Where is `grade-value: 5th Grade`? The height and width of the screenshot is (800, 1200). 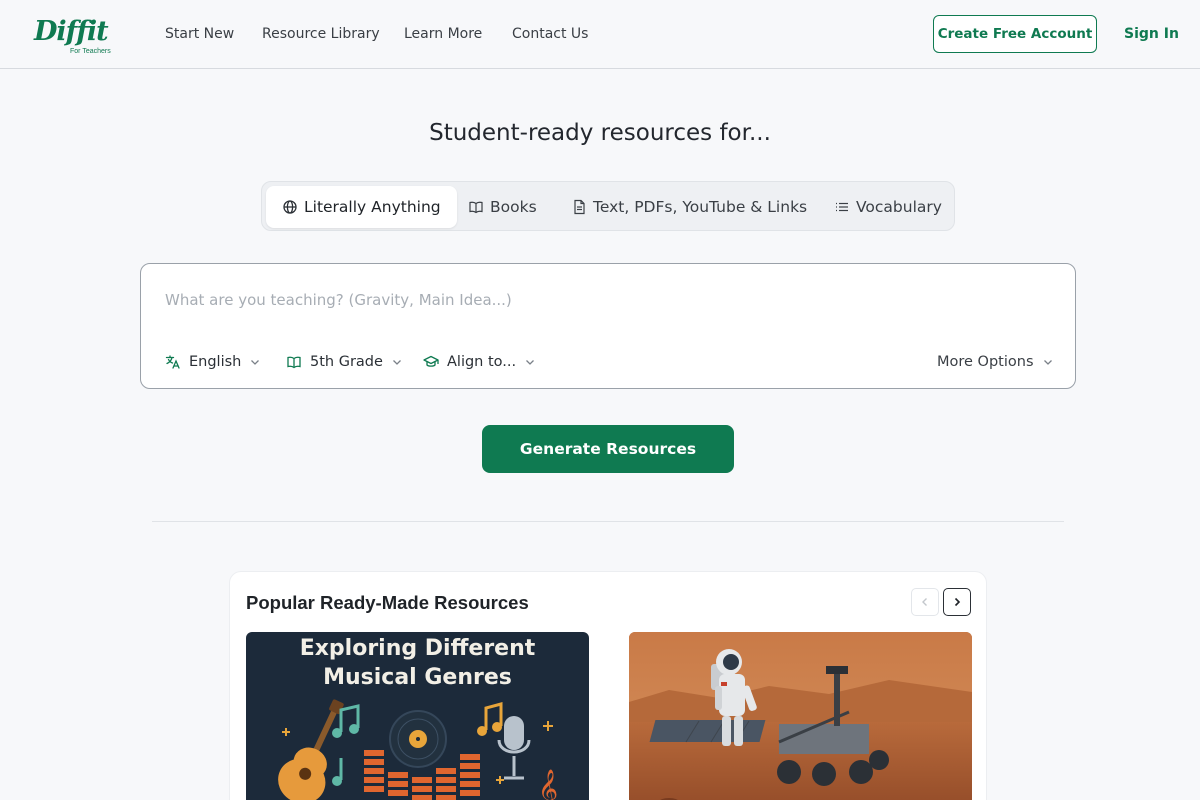
grade-value: 5th Grade is located at coordinates (346, 362).